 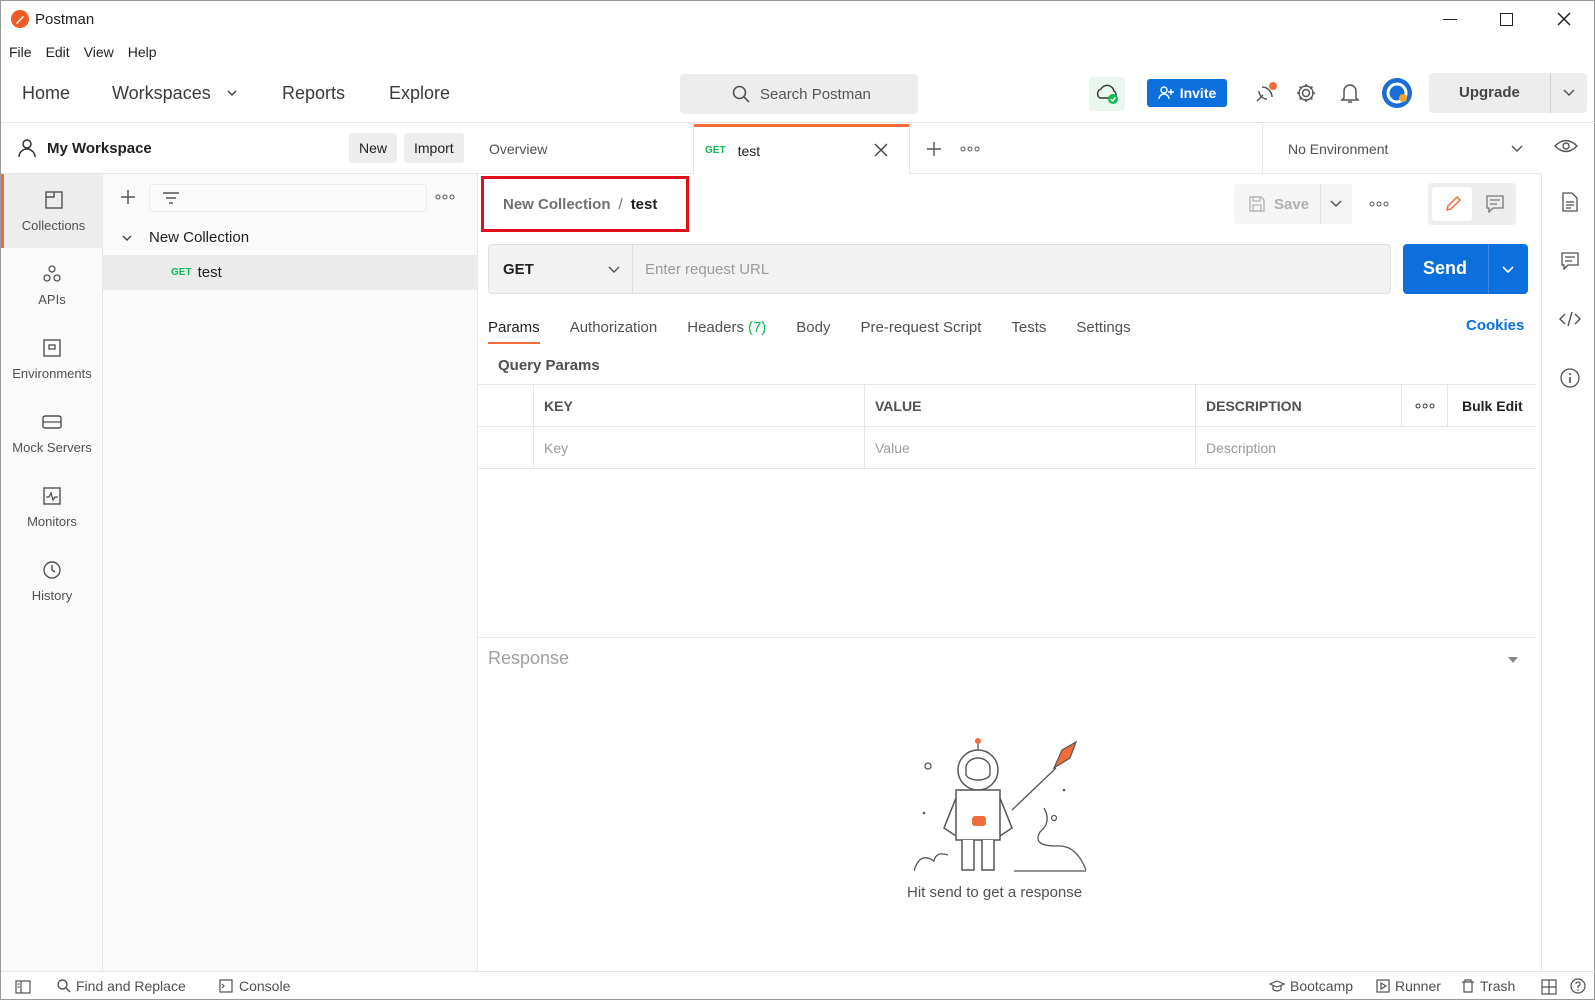 I want to click on help-icon, so click(x=1578, y=986).